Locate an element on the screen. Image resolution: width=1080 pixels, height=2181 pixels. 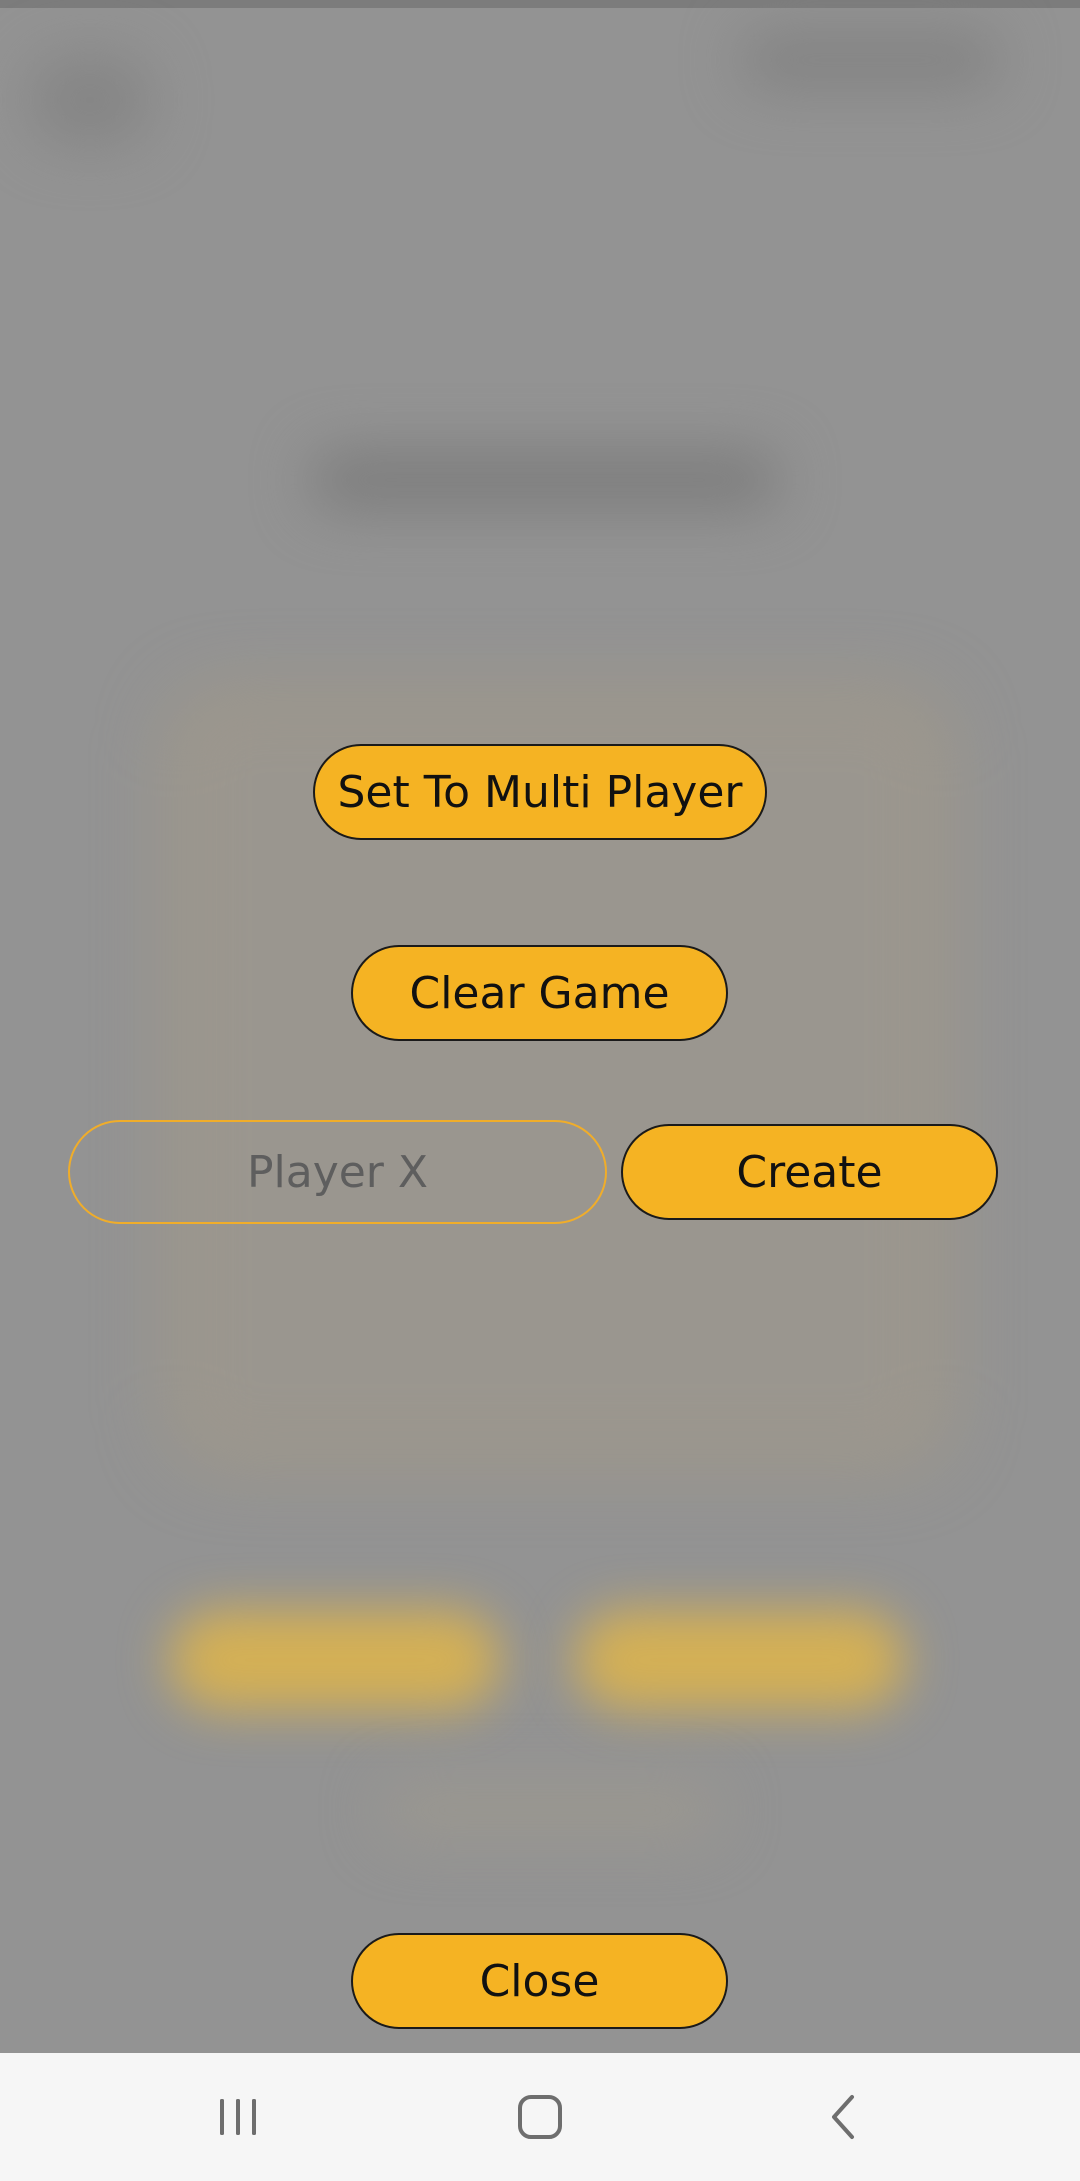
set-multi-player-button: Set To Multi Player is located at coordinates (540, 792).